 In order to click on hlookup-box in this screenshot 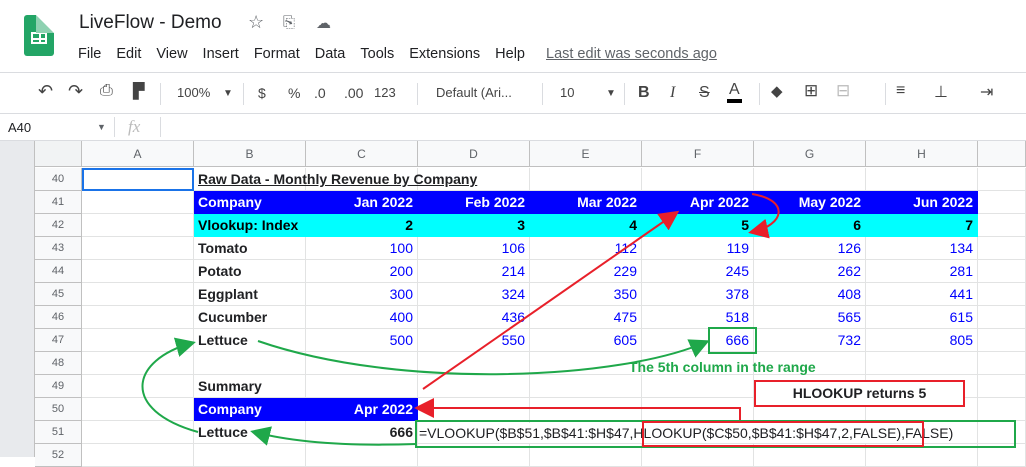, I will do `click(783, 434)`.